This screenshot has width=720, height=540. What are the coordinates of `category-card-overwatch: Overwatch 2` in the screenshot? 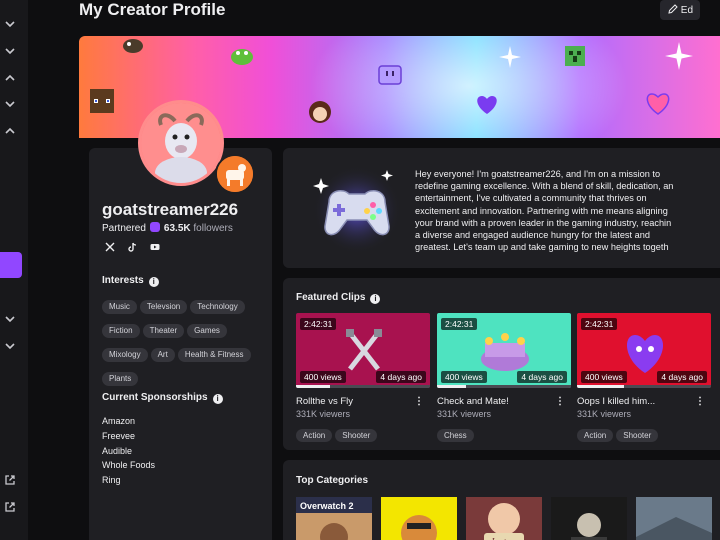 It's located at (334, 518).